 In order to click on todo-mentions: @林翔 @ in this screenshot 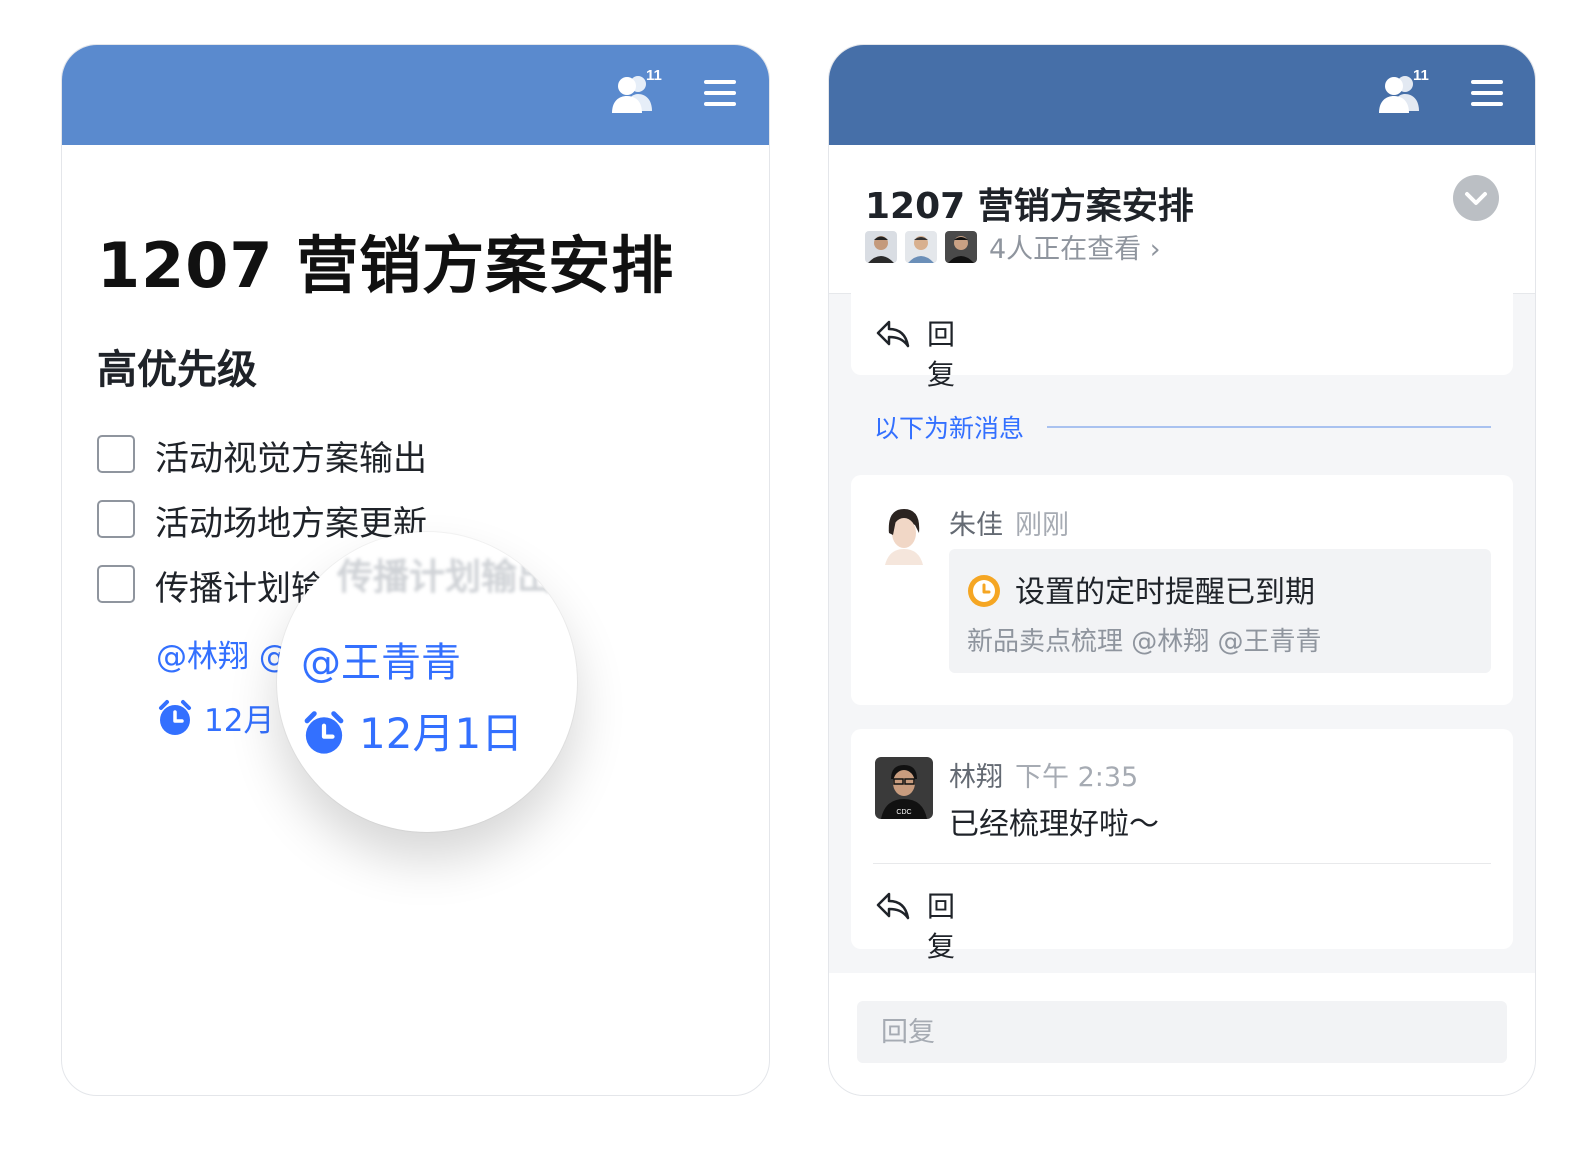, I will do `click(223, 653)`.